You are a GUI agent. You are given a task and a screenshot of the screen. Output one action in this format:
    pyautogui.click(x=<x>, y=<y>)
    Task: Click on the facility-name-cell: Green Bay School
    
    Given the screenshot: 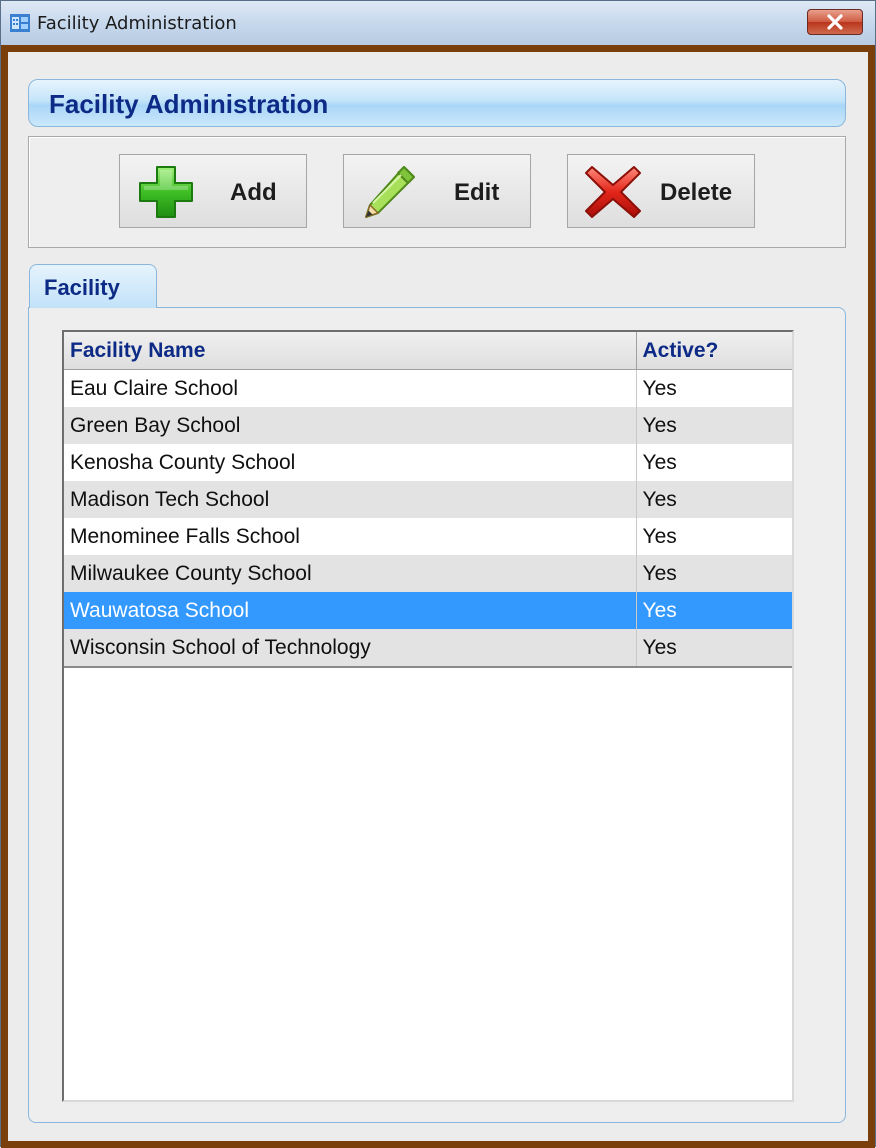 What is the action you would take?
    pyautogui.click(x=350, y=425)
    